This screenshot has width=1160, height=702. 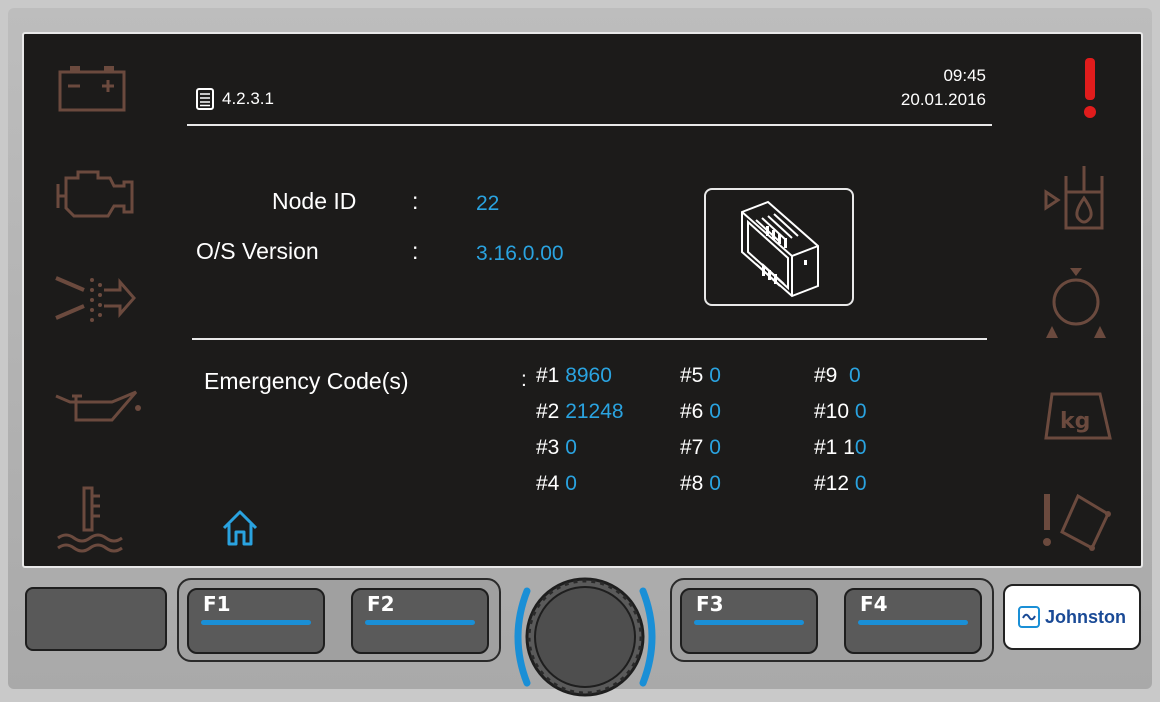 What do you see at coordinates (964, 75) in the screenshot?
I see `clock-time: 09:45` at bounding box center [964, 75].